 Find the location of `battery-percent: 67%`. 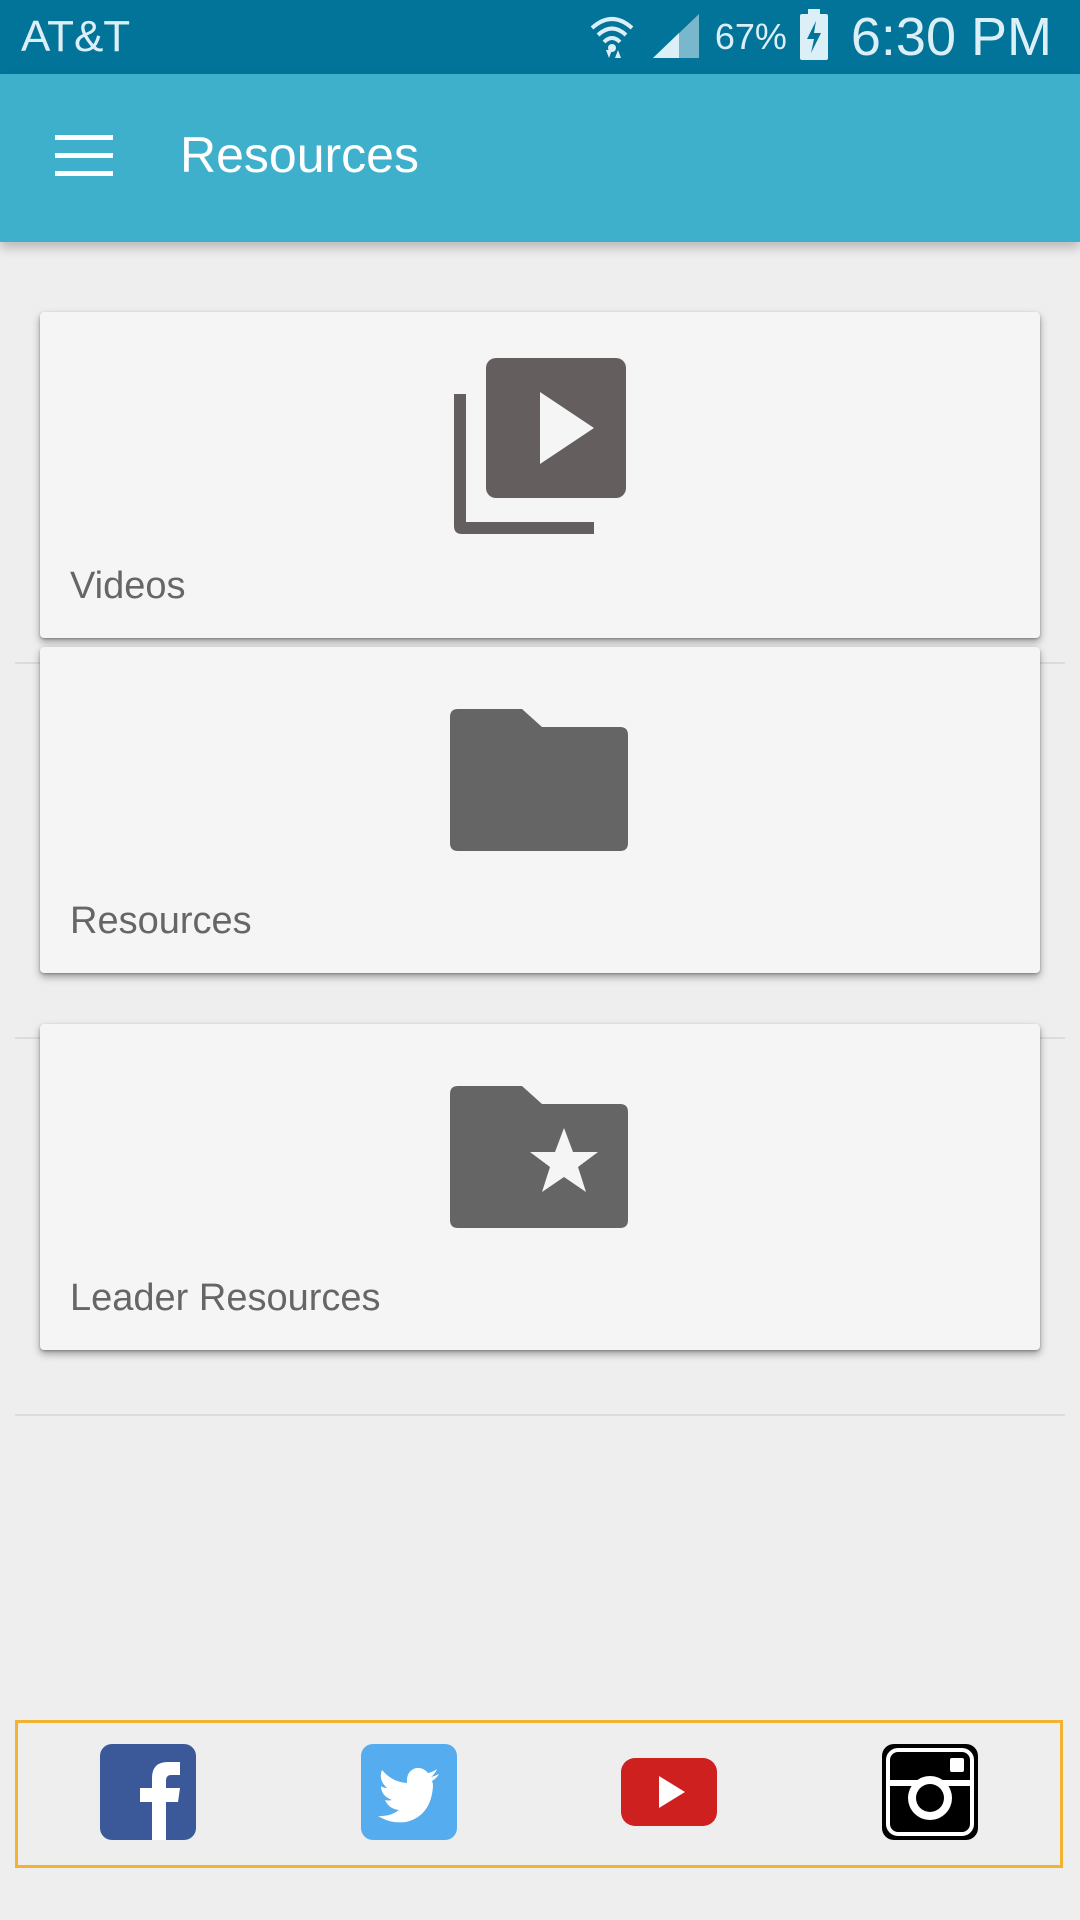

battery-percent: 67% is located at coordinates (750, 36).